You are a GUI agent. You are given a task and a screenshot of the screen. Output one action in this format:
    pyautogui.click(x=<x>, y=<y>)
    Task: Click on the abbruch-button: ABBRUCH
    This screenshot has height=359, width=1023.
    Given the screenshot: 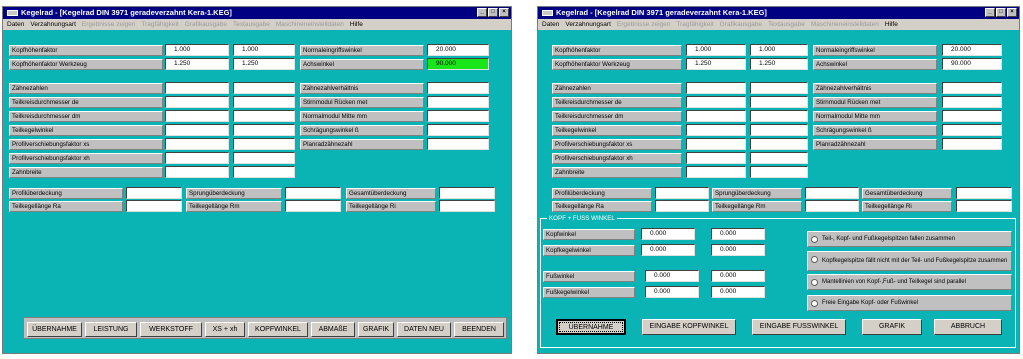 What is the action you would take?
    pyautogui.click(x=968, y=327)
    